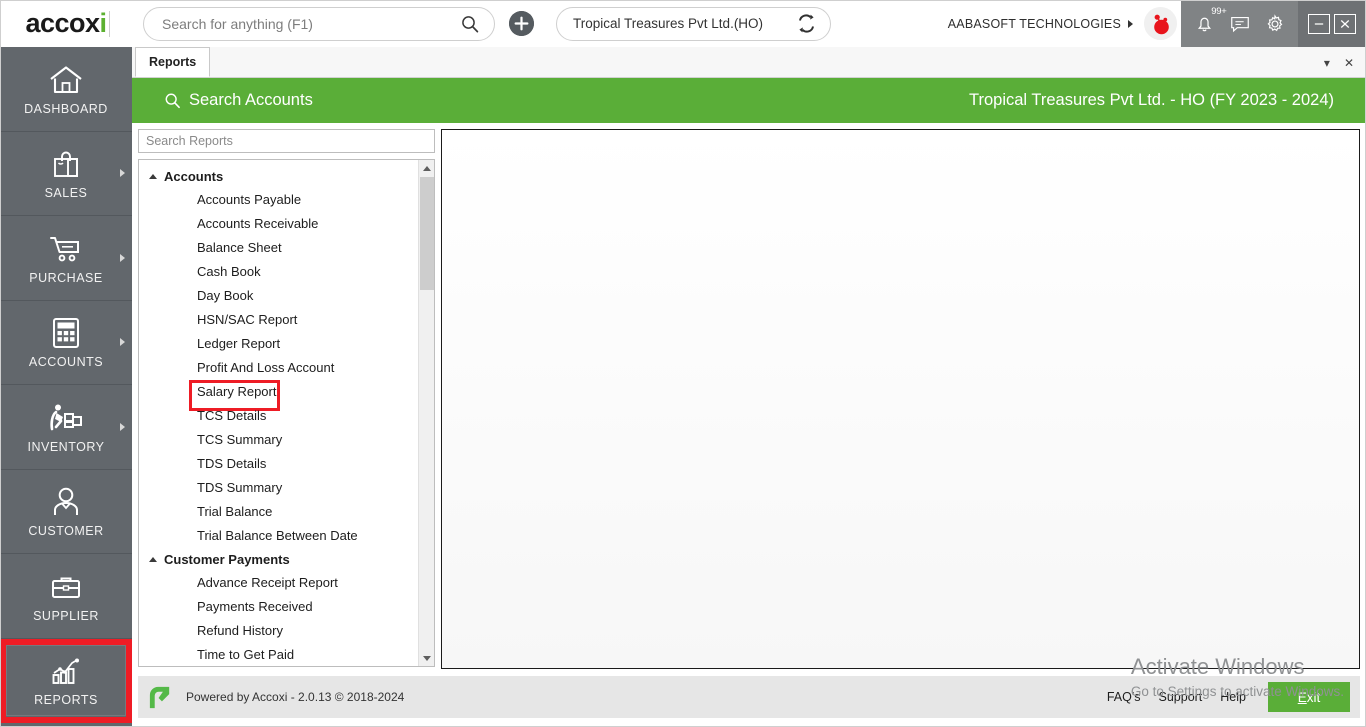  I want to click on report-list-item: HSN/SAC Report, so click(278, 320).